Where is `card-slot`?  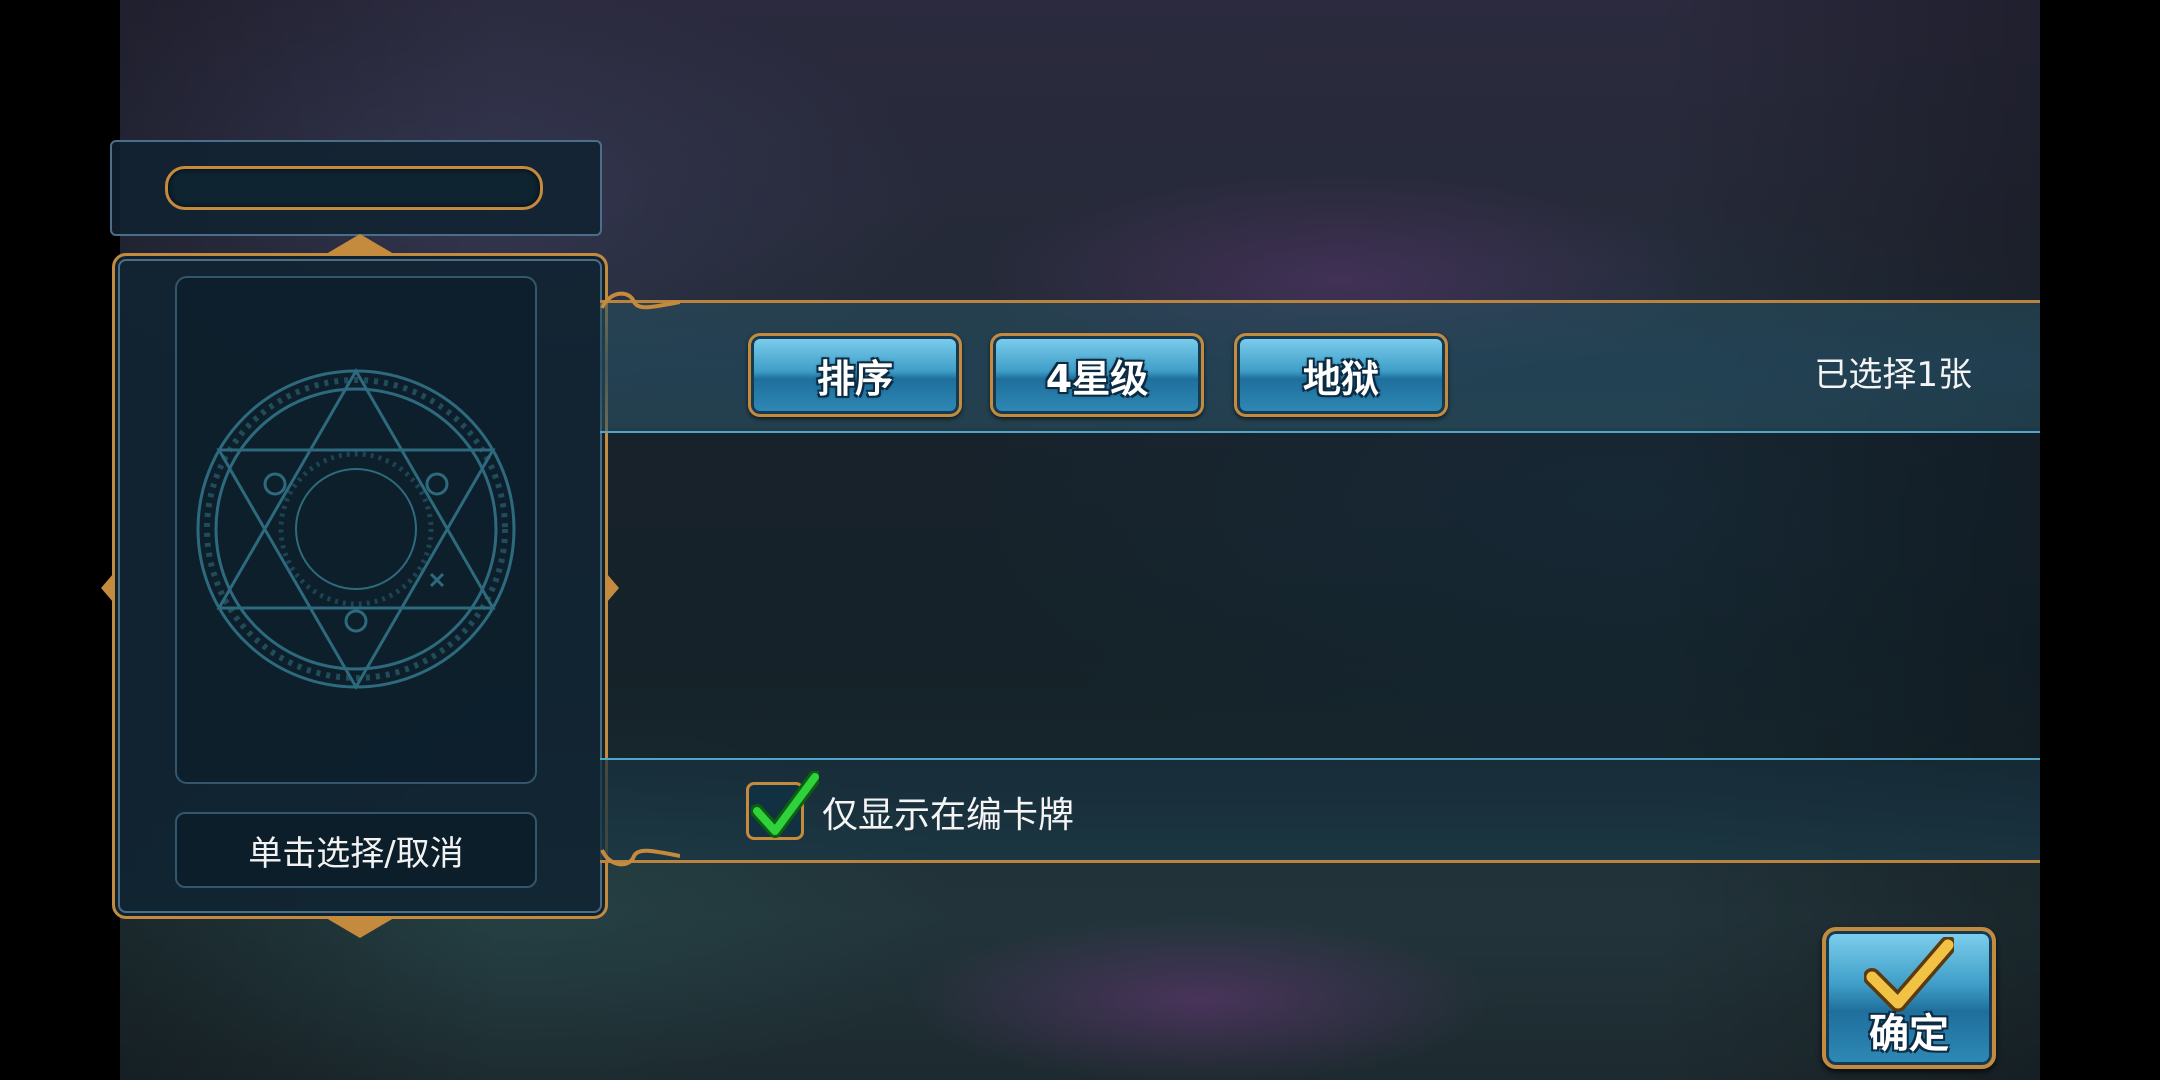
card-slot is located at coordinates (356, 530).